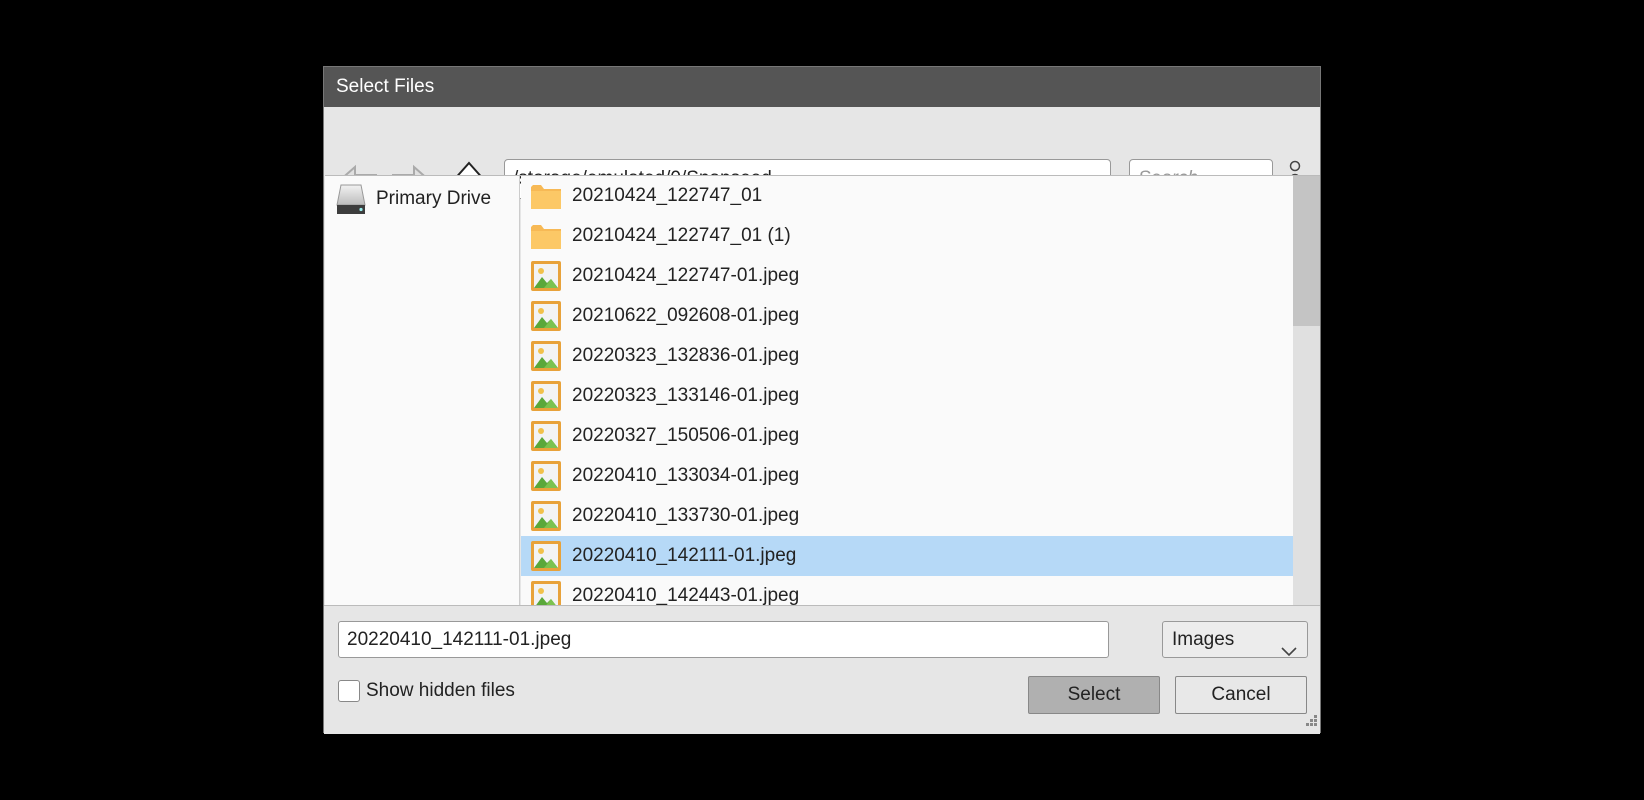  What do you see at coordinates (686, 395) in the screenshot?
I see `file-name: 20220323_133146-01.jpeg` at bounding box center [686, 395].